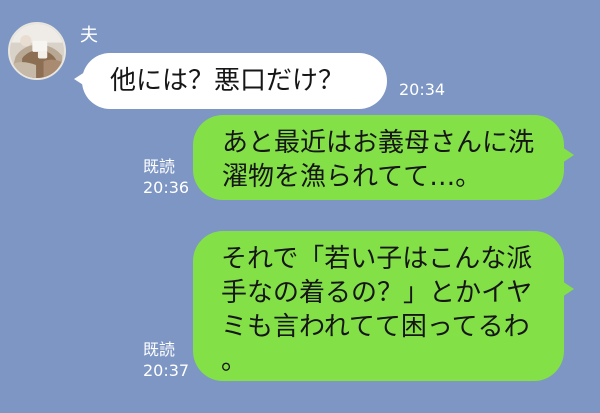 The height and width of the screenshot is (413, 600). What do you see at coordinates (166, 370) in the screenshot?
I see `message-time: 20:37` at bounding box center [166, 370].